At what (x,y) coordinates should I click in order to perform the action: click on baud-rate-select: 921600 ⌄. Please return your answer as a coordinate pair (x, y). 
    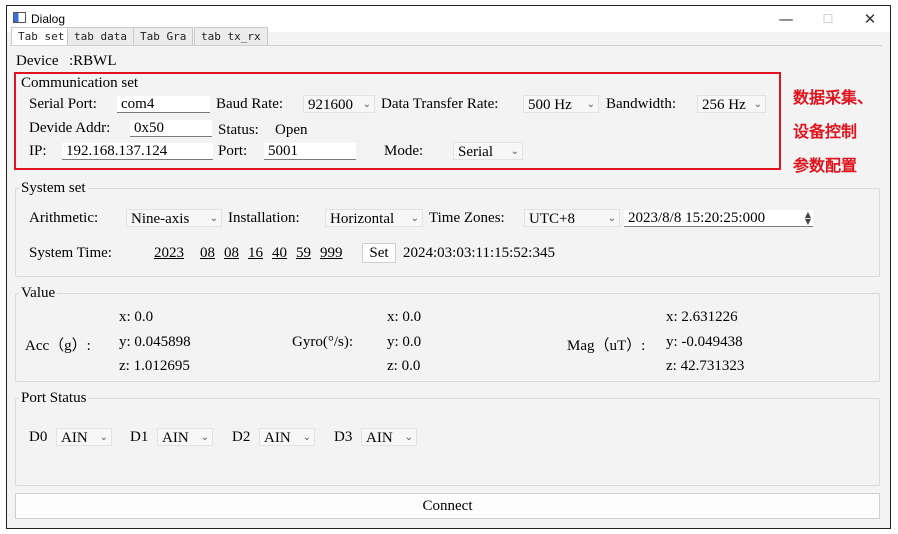
    Looking at the image, I should click on (339, 104).